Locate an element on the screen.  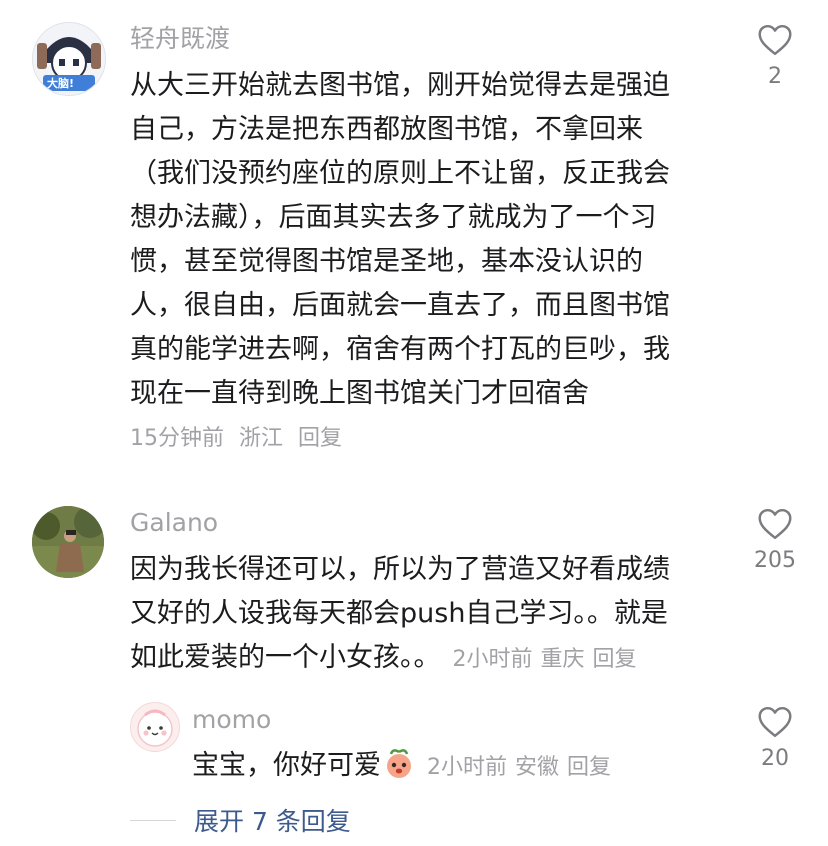
comment-line: 因为我长得还可以，所以为了营造又好看成绩 is located at coordinates (400, 569).